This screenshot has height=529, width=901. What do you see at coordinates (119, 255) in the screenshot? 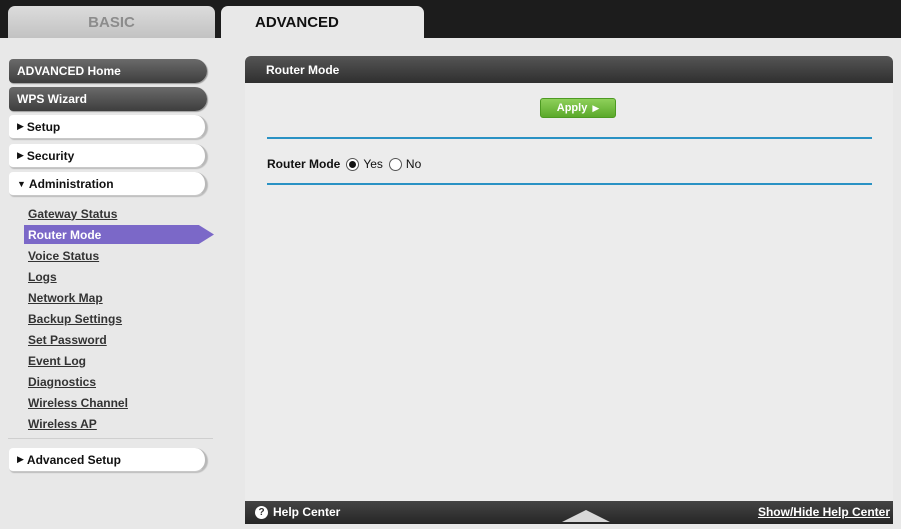
I see `sidebar-item-voice-status: Voice Status` at bounding box center [119, 255].